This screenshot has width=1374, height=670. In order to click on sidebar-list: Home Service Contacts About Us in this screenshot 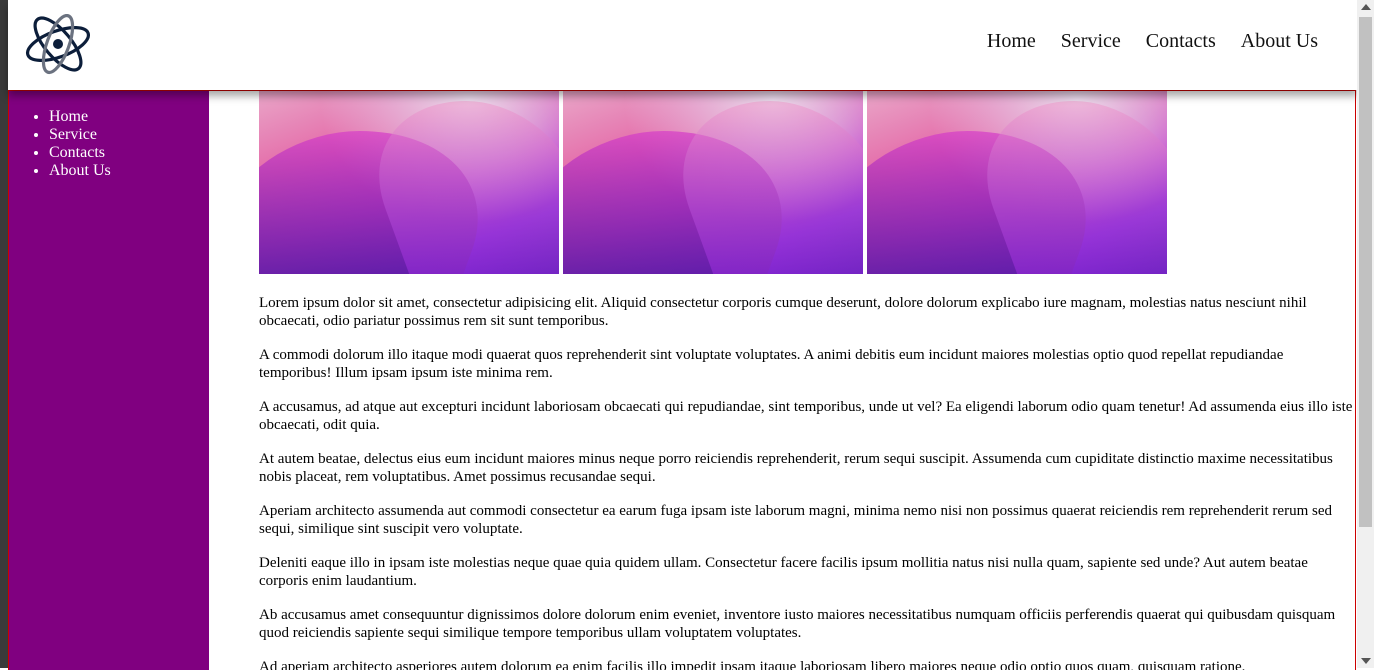, I will do `click(109, 135)`.